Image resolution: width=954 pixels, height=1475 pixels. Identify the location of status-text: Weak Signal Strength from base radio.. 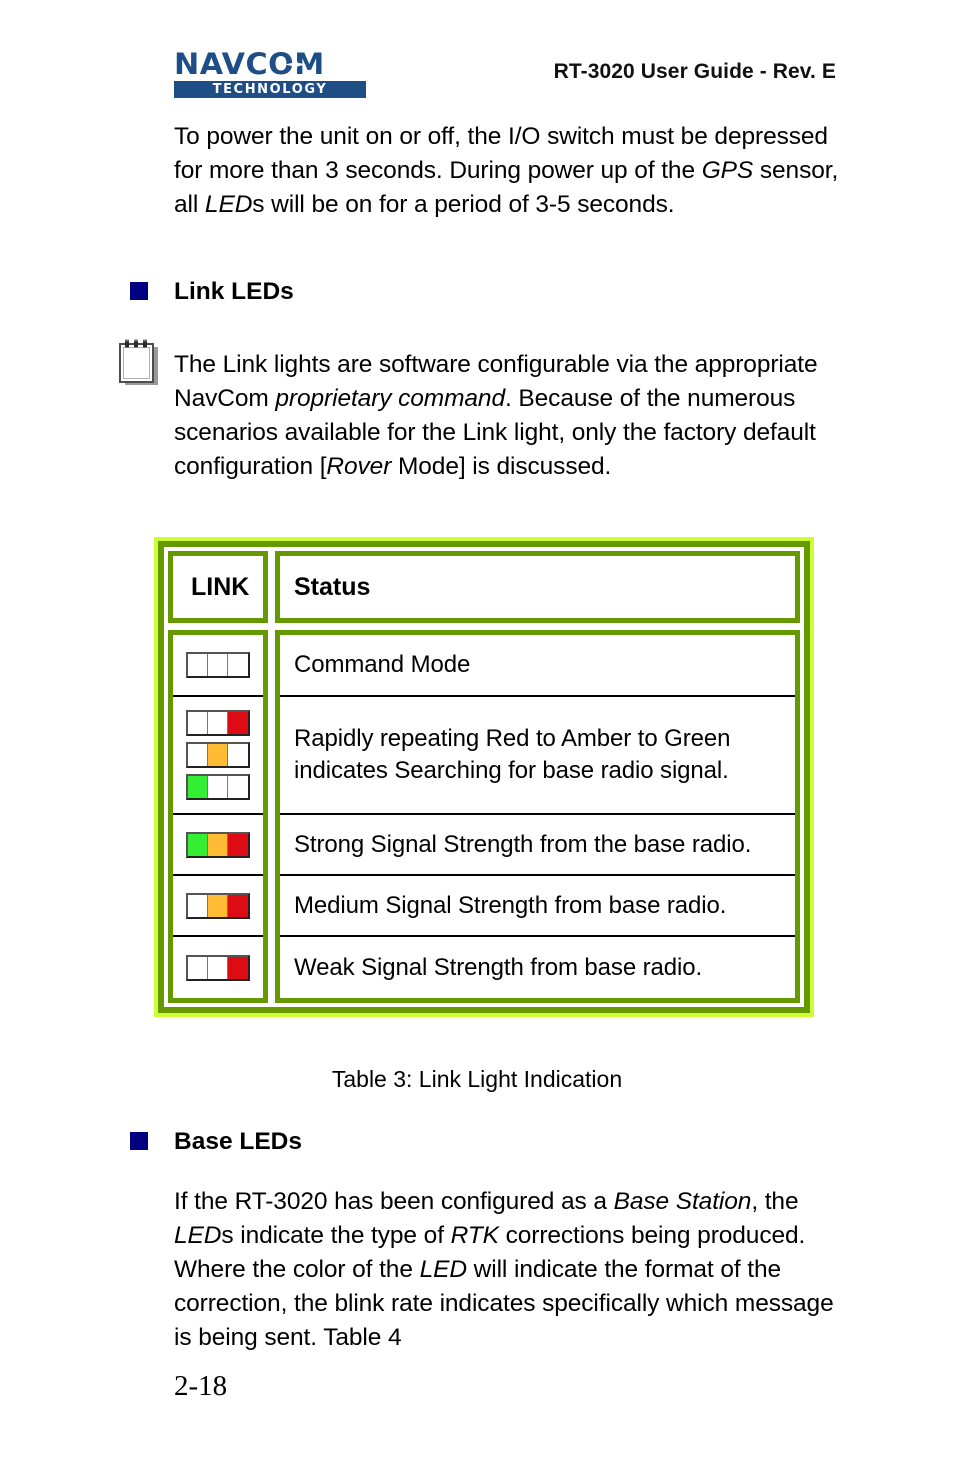
(498, 967).